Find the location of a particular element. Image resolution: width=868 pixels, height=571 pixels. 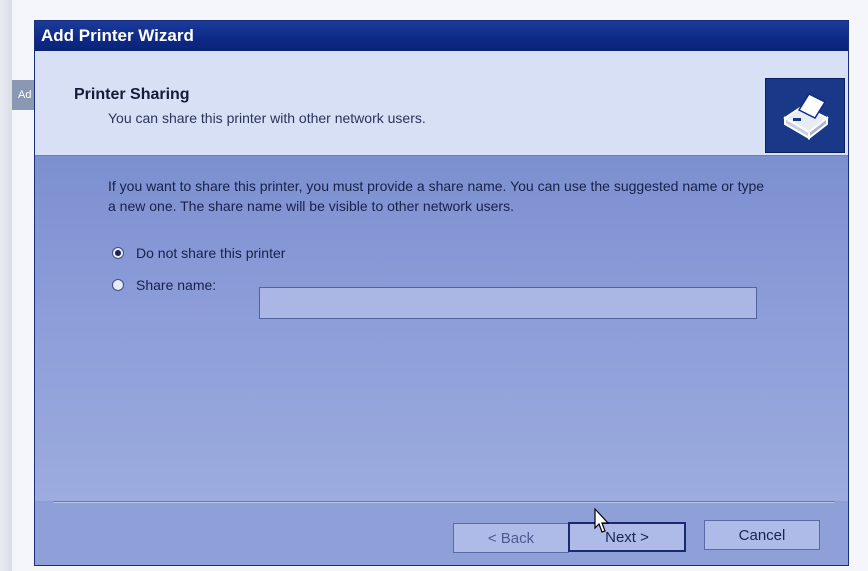

cancel-button: Cancel is located at coordinates (762, 535).